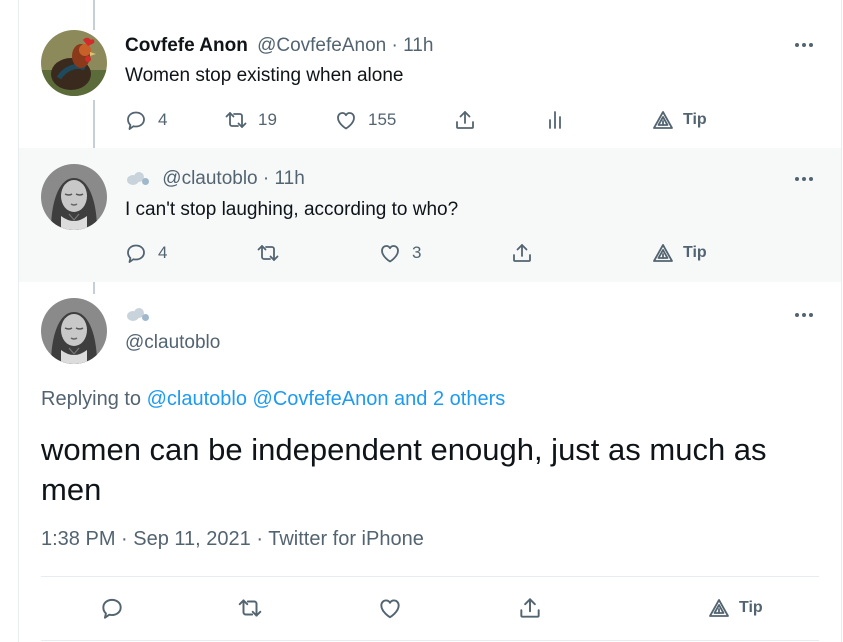 This screenshot has height=642, width=843. Describe the element at coordinates (192, 539) in the screenshot. I see `tweet-date: Sep 11, 2021` at that location.